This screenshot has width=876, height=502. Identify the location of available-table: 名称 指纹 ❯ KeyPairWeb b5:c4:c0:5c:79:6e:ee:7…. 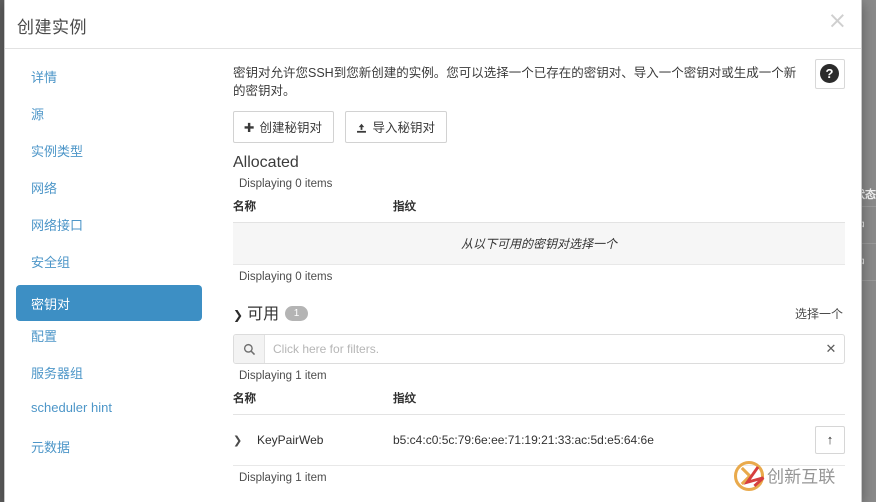
(539, 427).